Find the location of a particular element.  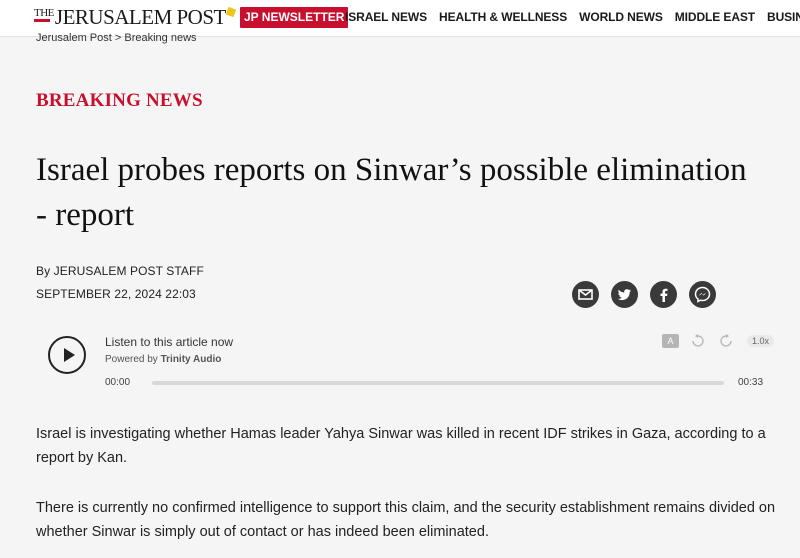

nav-world-news: WORLD NEWS is located at coordinates (621, 18).